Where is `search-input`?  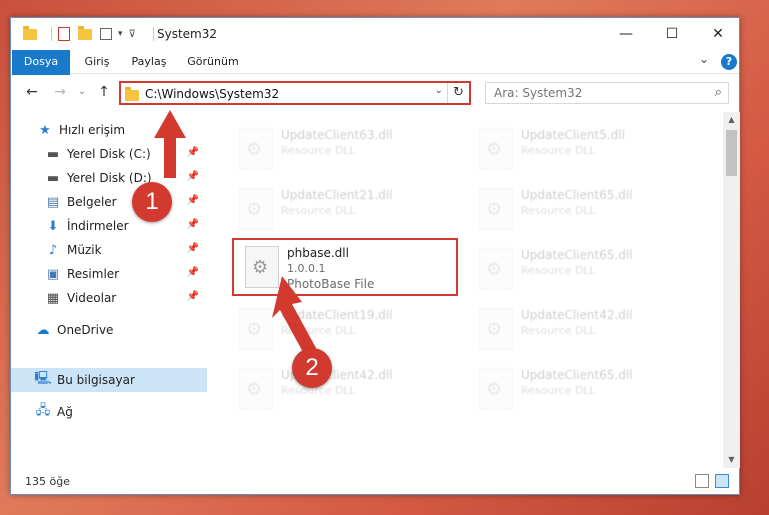
search-input is located at coordinates (591, 93).